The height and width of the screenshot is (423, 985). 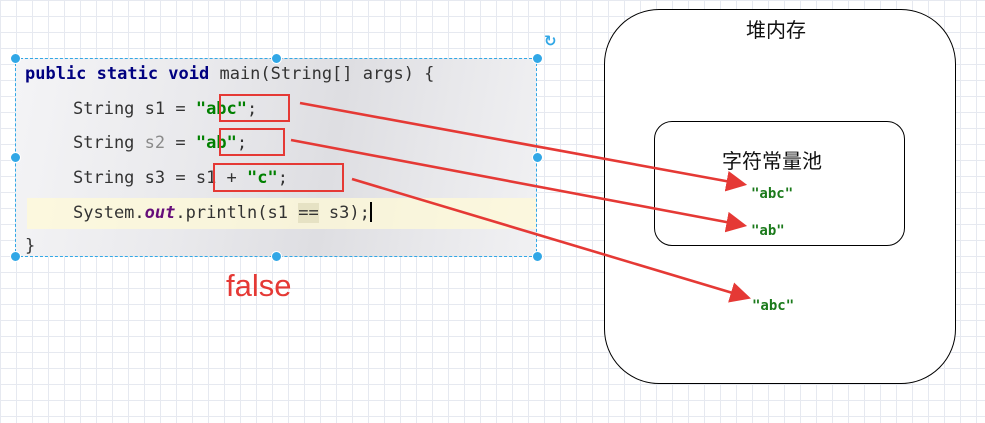 I want to click on arrow-s1-to-pool-abc, so click(x=523, y=146).